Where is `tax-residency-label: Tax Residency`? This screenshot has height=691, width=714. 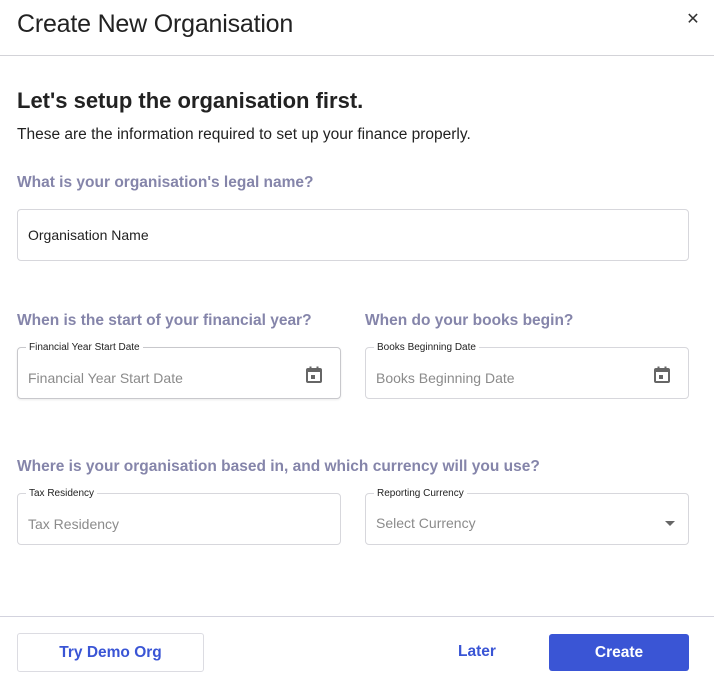 tax-residency-label: Tax Residency is located at coordinates (62, 493).